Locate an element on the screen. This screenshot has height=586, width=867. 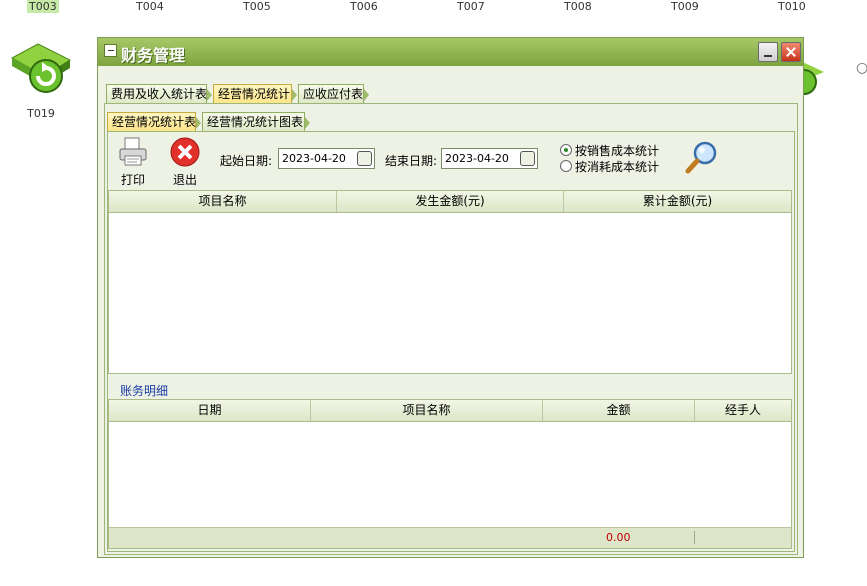
detail-table-footer: 0.00 is located at coordinates (450, 537).